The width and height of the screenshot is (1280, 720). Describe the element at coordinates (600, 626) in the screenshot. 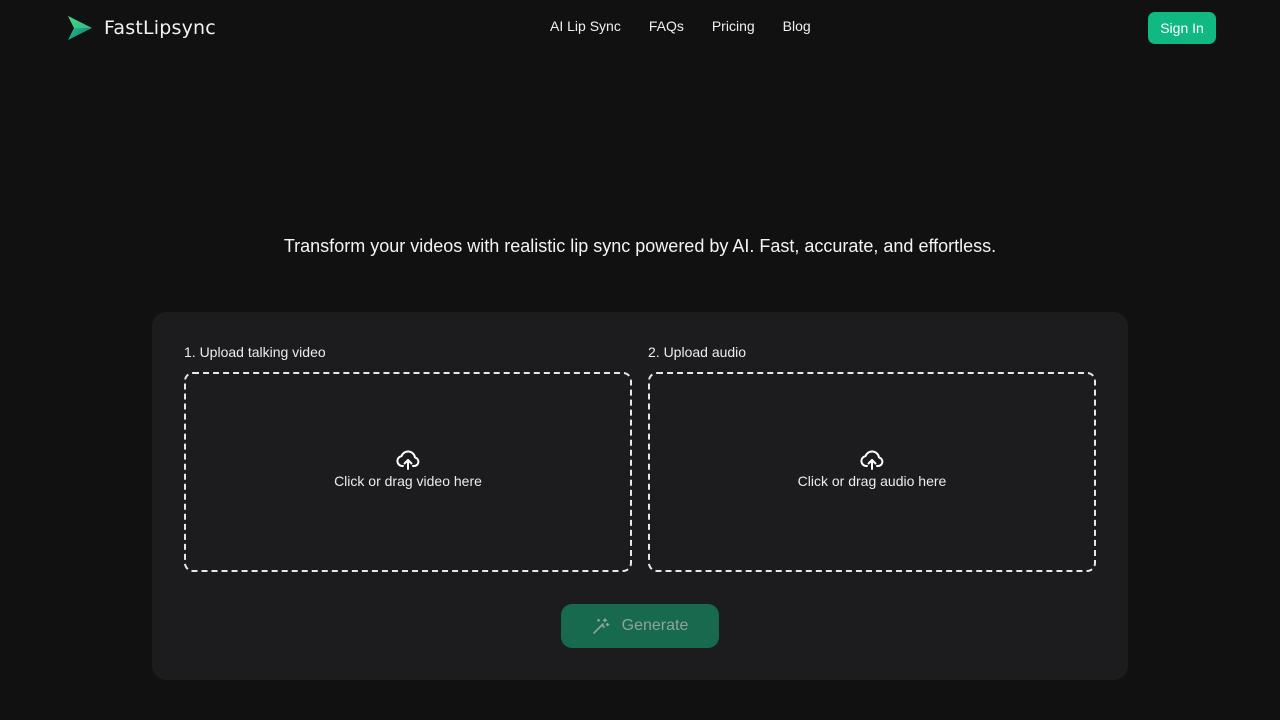

I see `magic-wand-icon` at that location.